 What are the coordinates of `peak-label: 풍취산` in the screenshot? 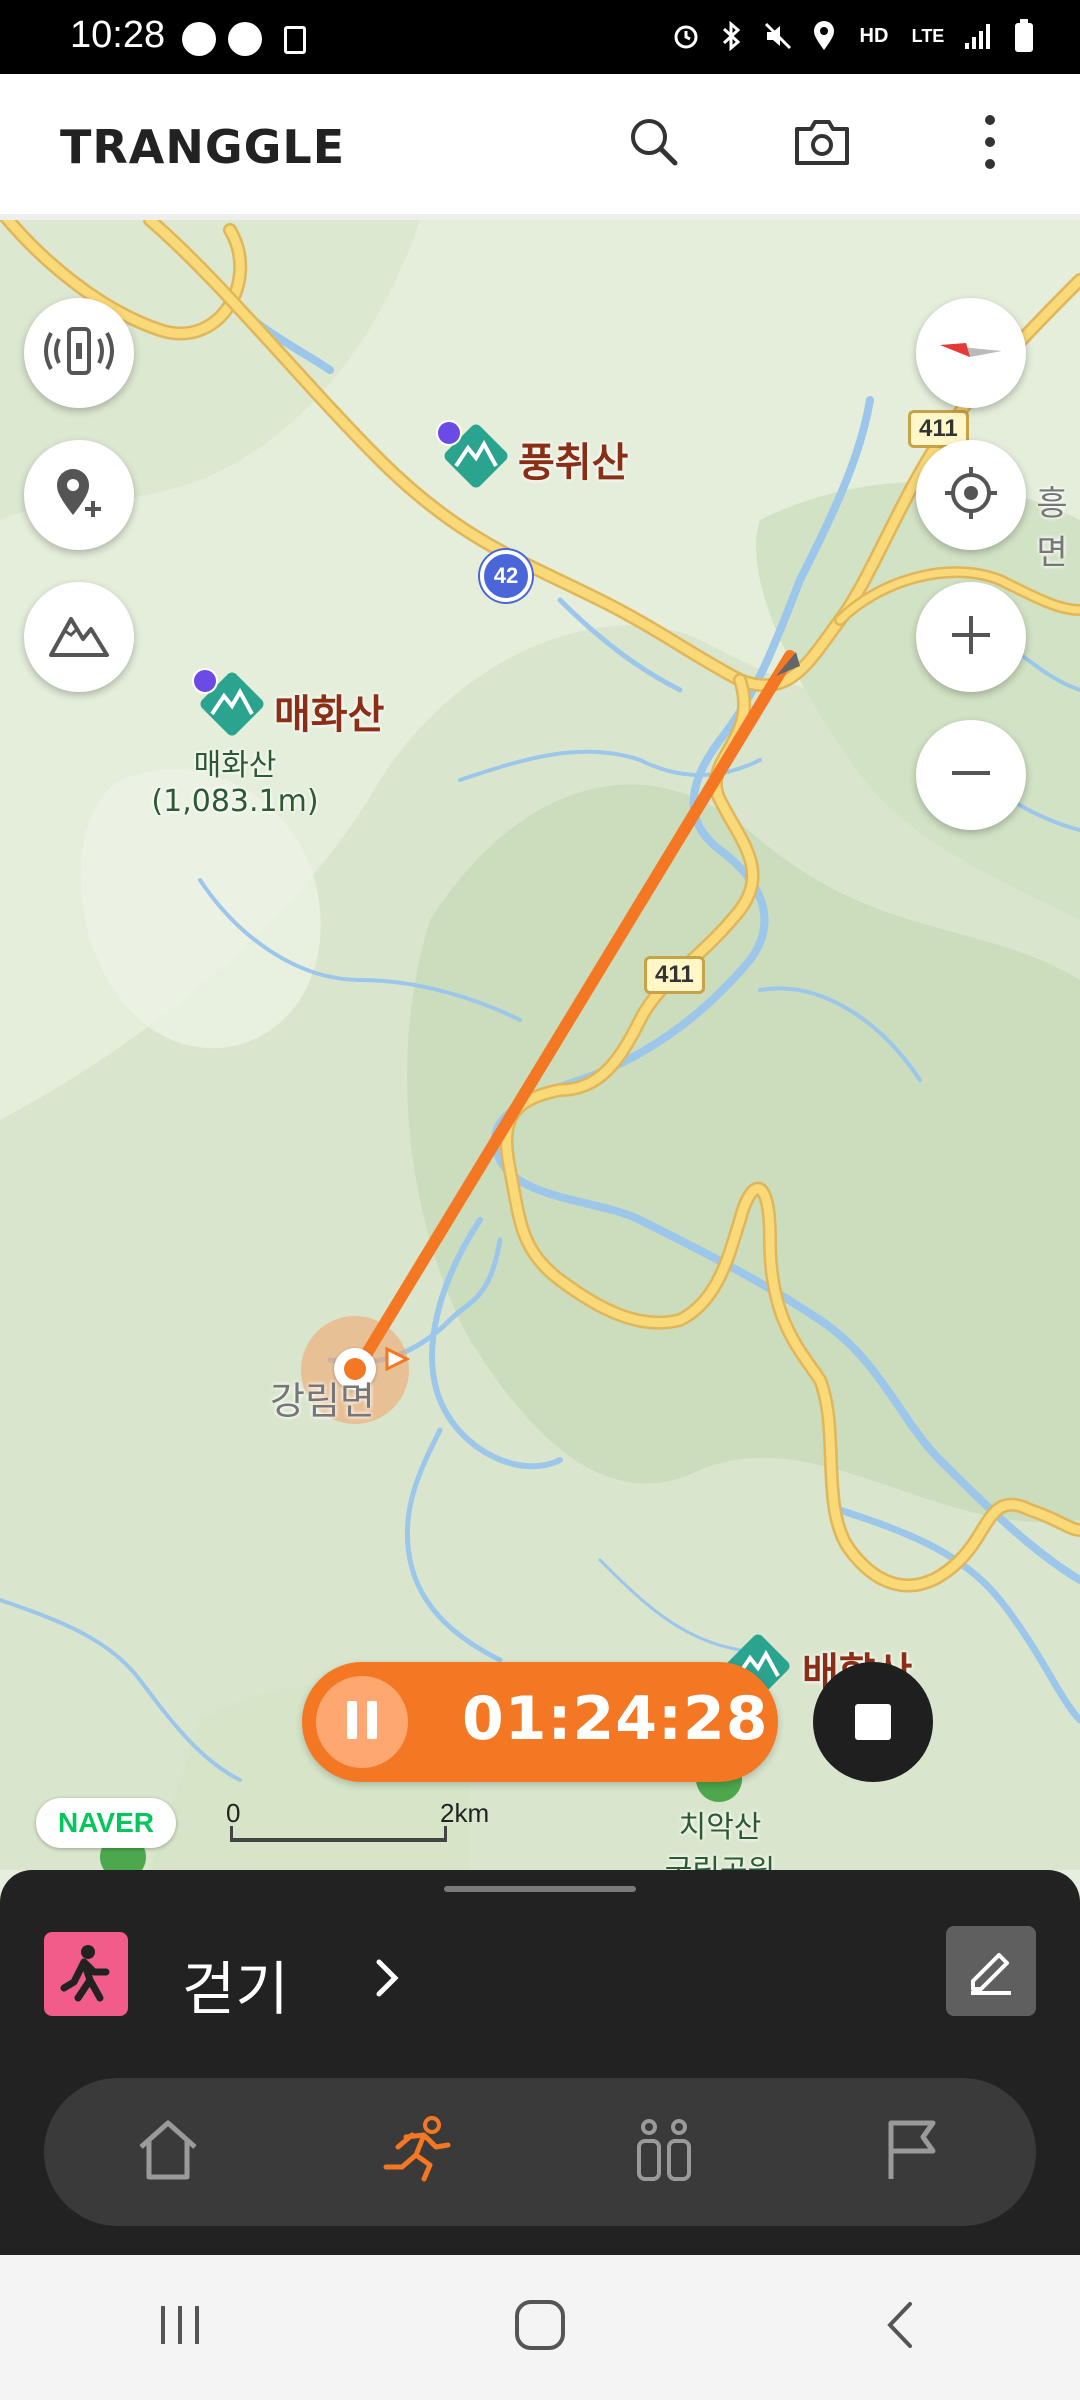 It's located at (573, 459).